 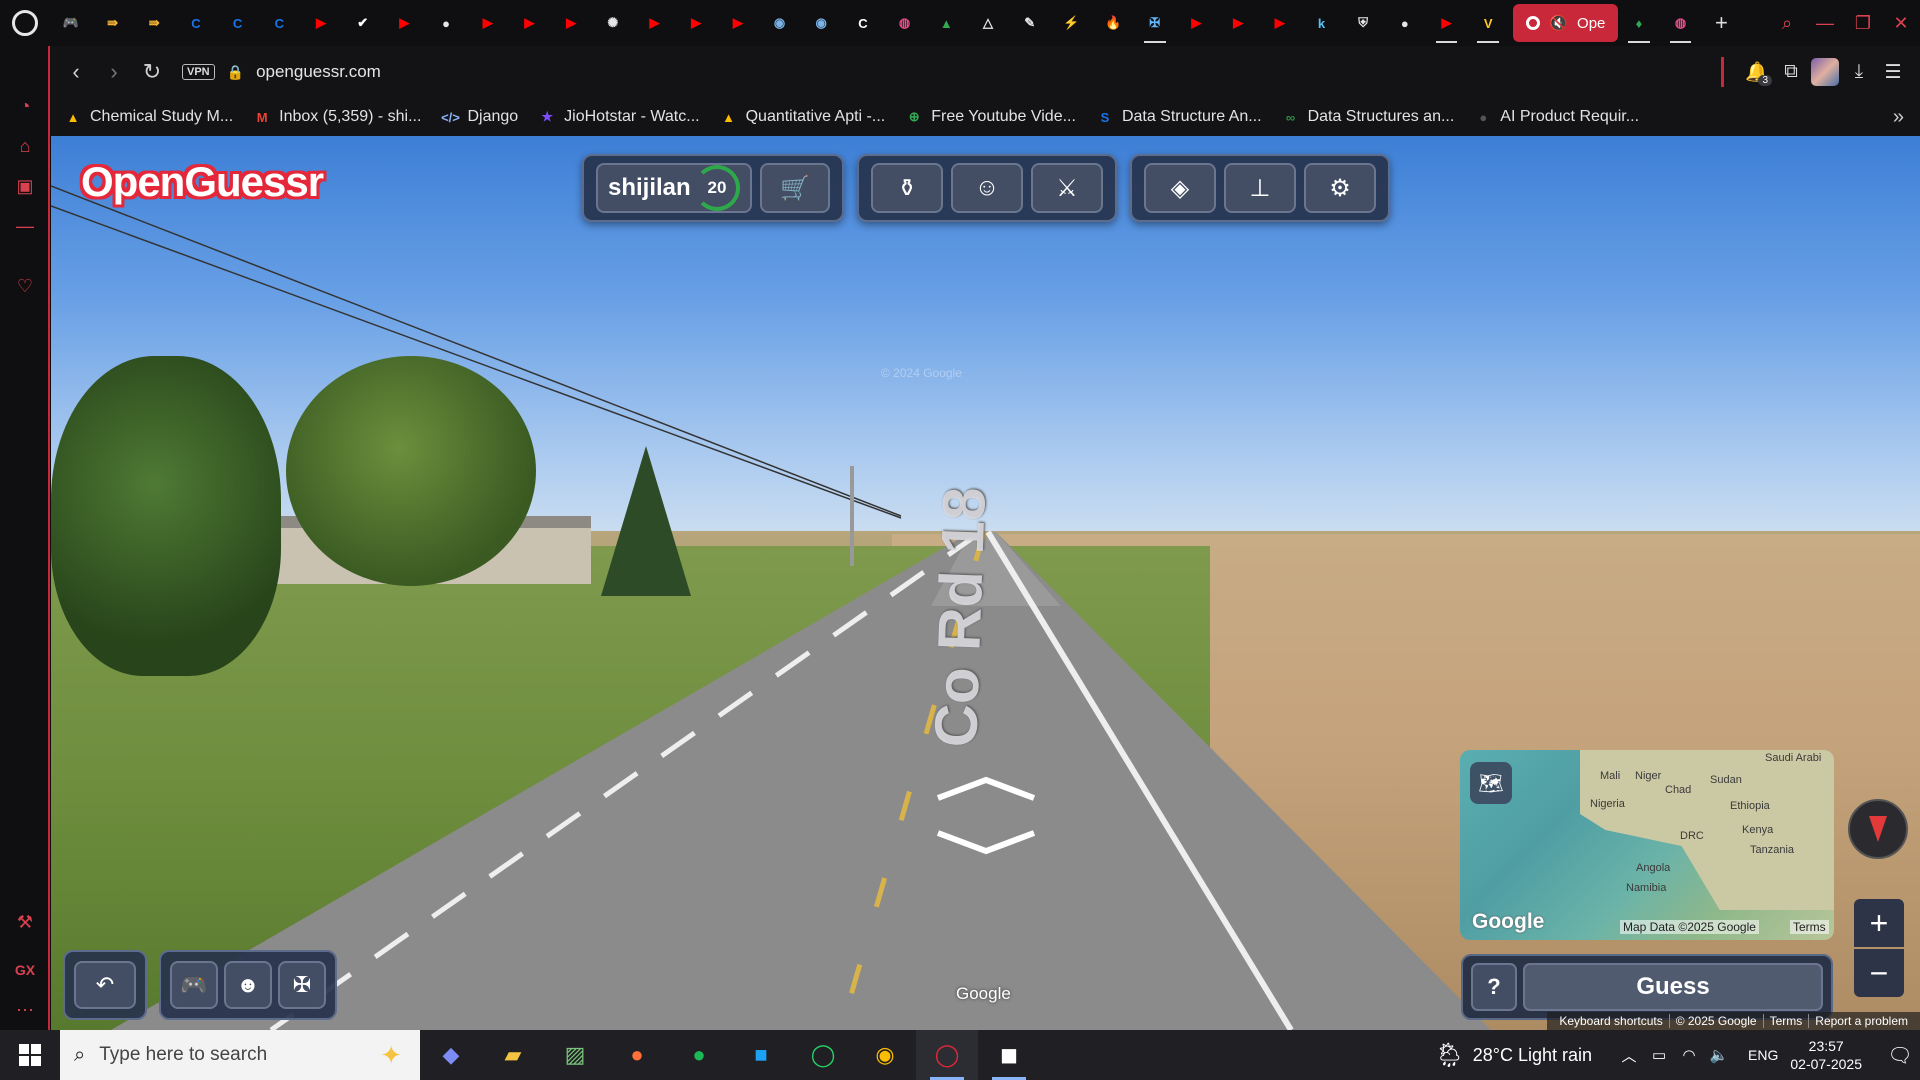 What do you see at coordinates (194, 985) in the screenshot?
I see `discord-button: 🎮` at bounding box center [194, 985].